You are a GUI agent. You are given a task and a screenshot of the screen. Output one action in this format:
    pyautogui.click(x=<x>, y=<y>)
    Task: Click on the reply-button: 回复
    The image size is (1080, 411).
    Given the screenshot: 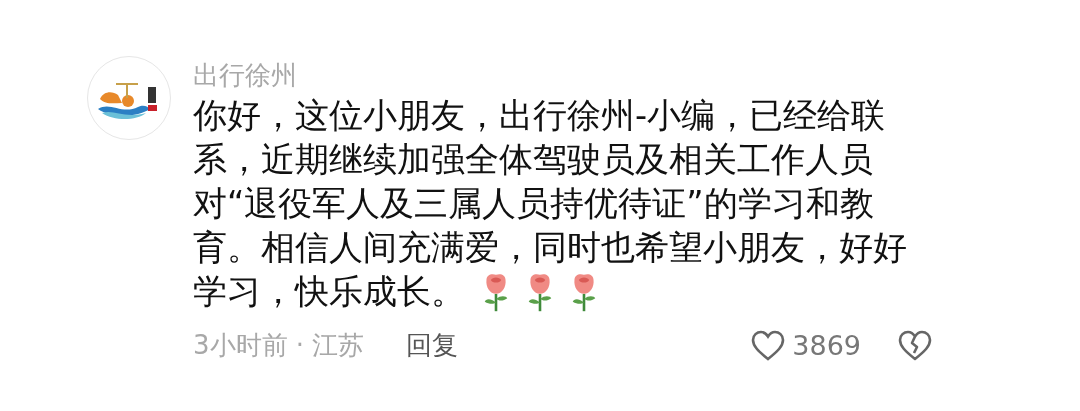 What is the action you would take?
    pyautogui.click(x=432, y=345)
    